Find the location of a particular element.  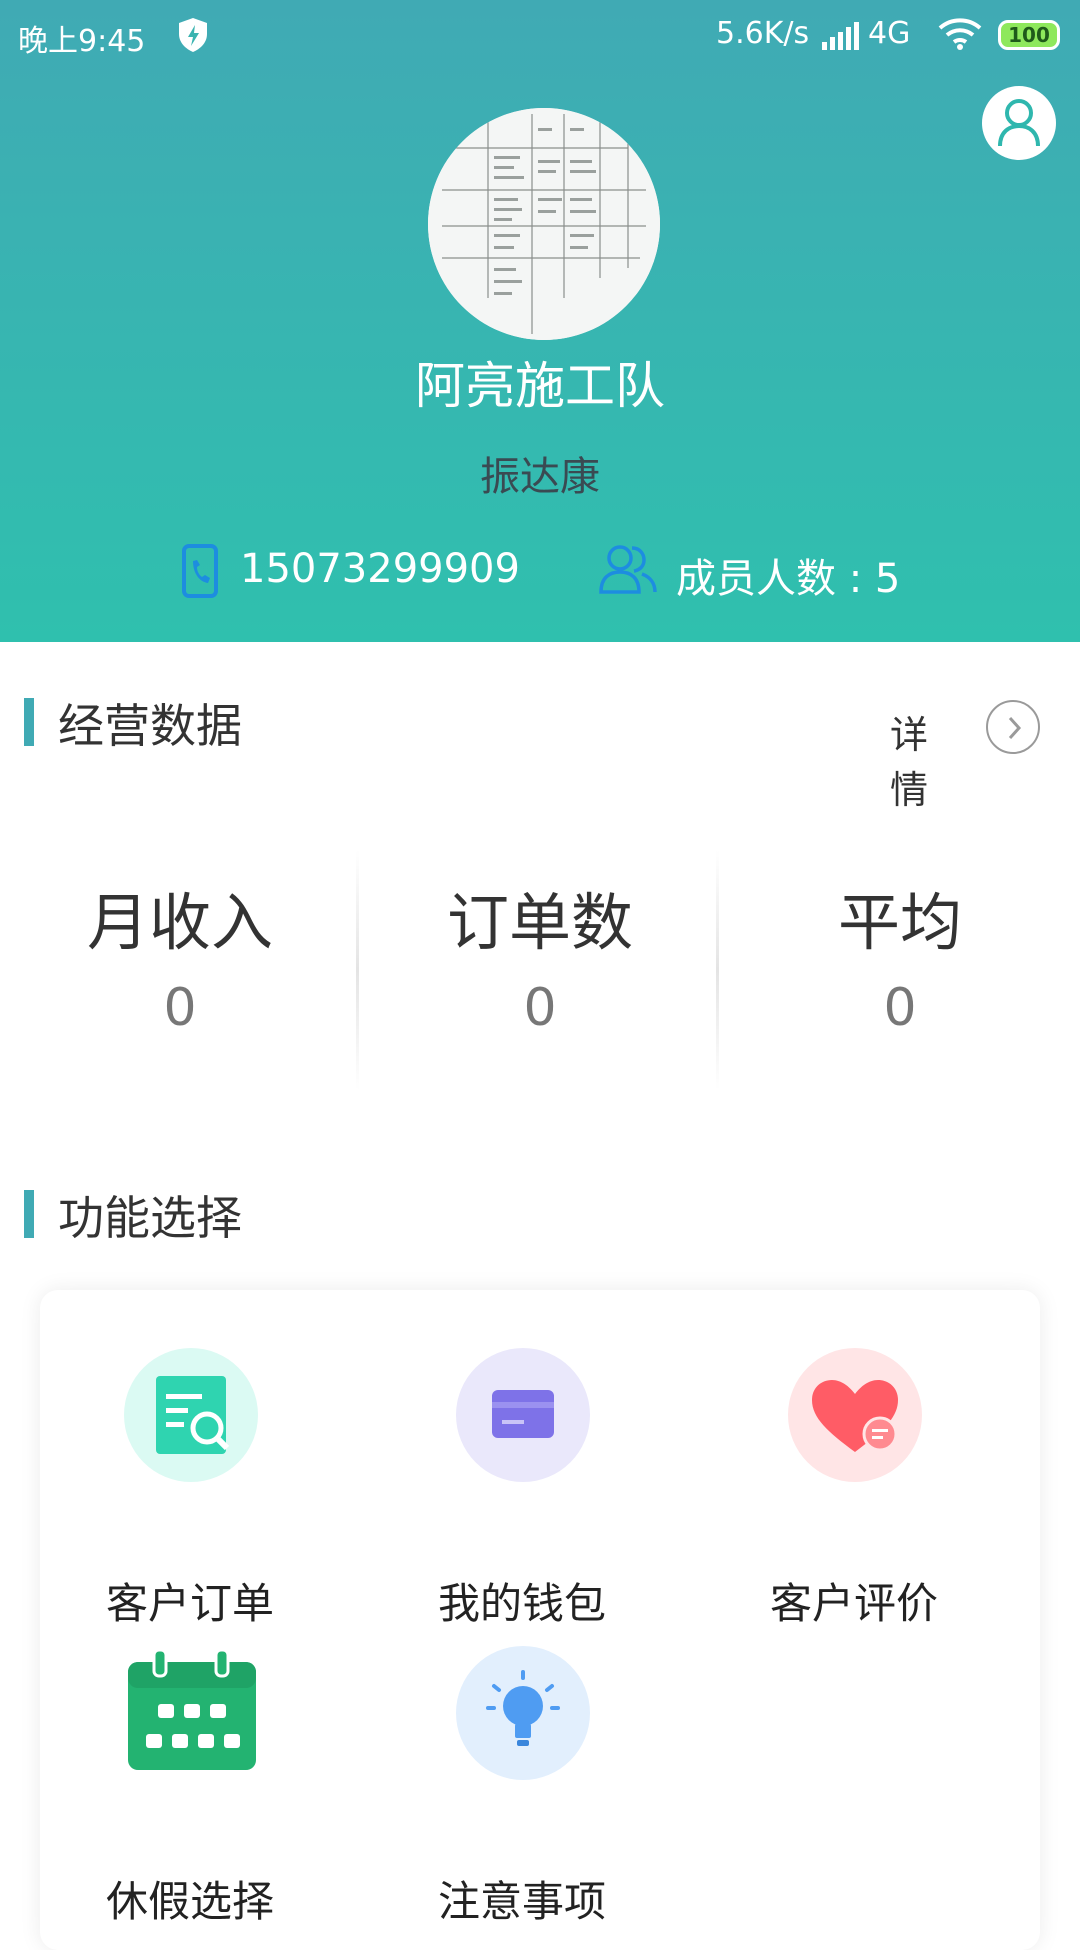

precautions-button: 注意事项 is located at coordinates (522, 1786).